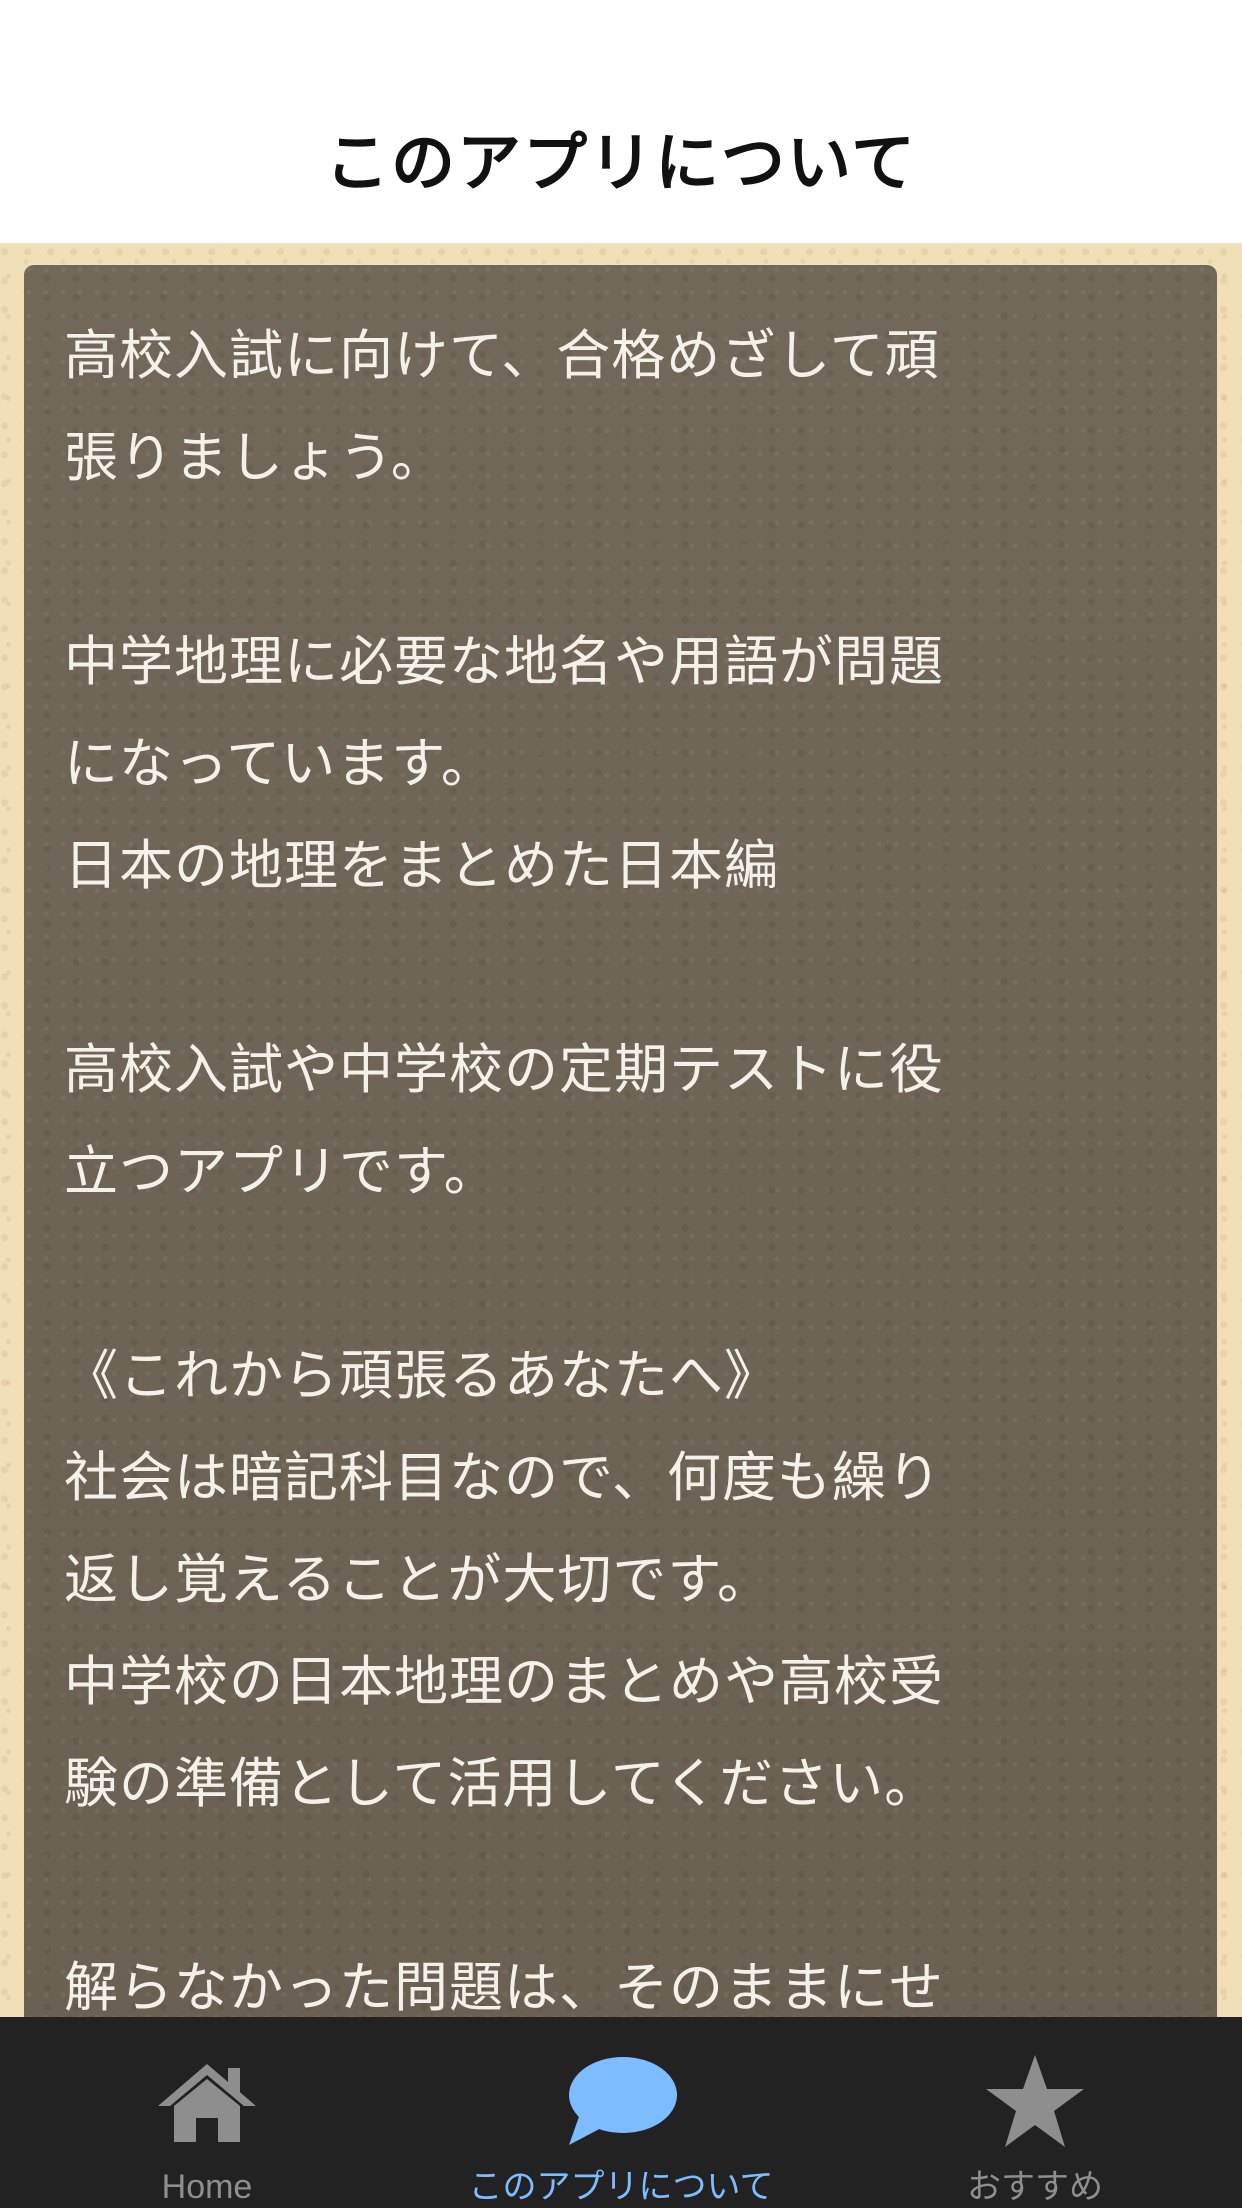  Describe the element at coordinates (207, 2101) in the screenshot. I see `home-icon` at that location.